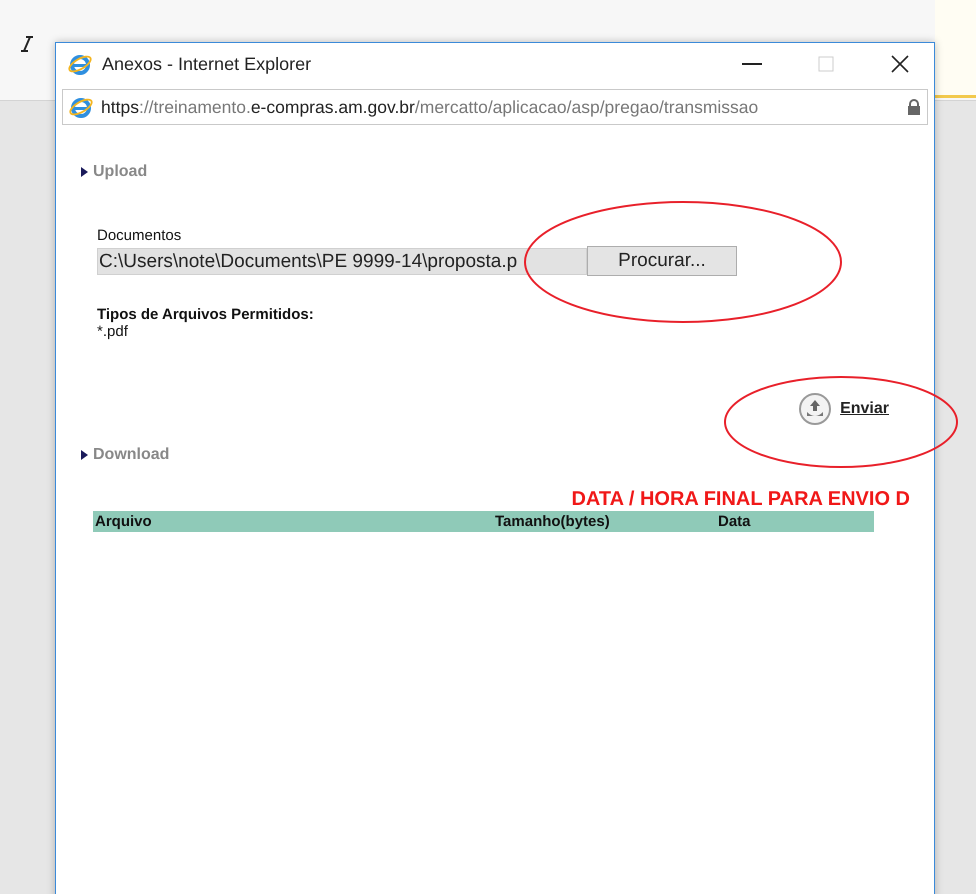  What do you see at coordinates (914, 107) in the screenshot?
I see `lock-icon` at bounding box center [914, 107].